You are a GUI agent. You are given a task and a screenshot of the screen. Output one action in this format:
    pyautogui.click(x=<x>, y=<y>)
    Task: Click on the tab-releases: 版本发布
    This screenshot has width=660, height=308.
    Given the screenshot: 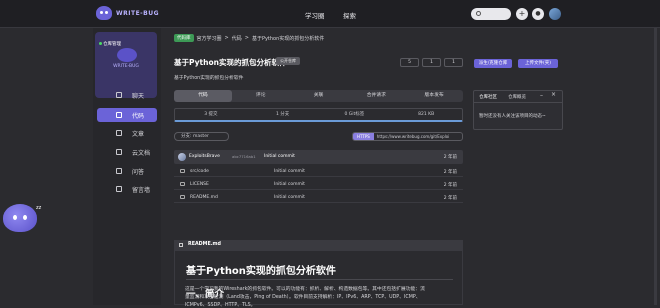 What is the action you would take?
    pyautogui.click(x=434, y=96)
    